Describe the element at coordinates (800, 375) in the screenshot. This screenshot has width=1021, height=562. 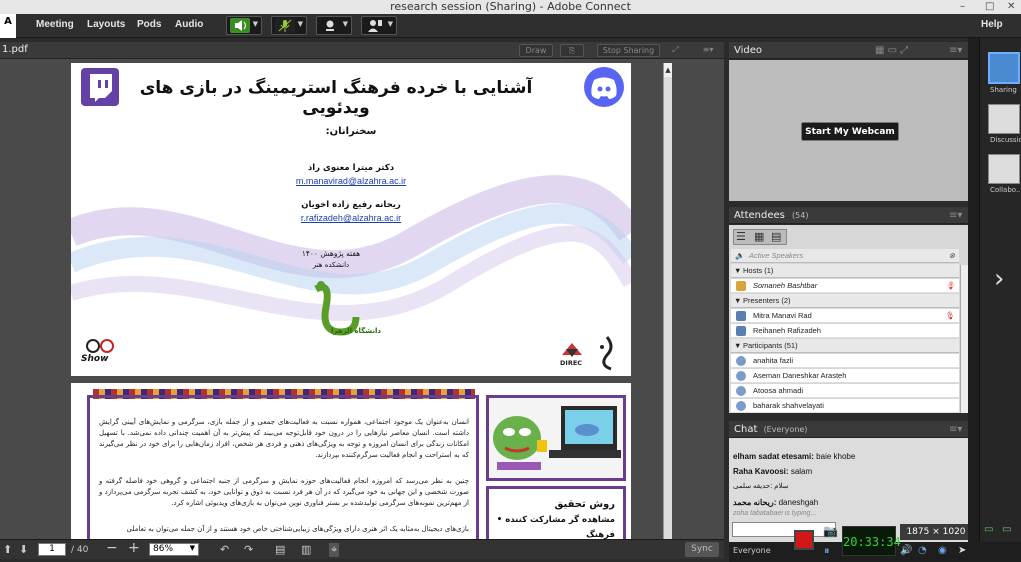
I see `attendee-name: Aseman Daneshkar Arasteh` at that location.